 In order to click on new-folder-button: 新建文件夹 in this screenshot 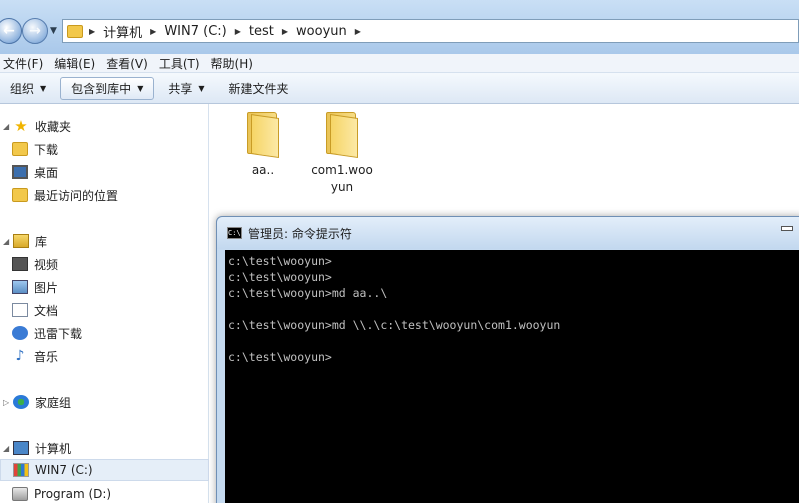, I will do `click(259, 88)`.